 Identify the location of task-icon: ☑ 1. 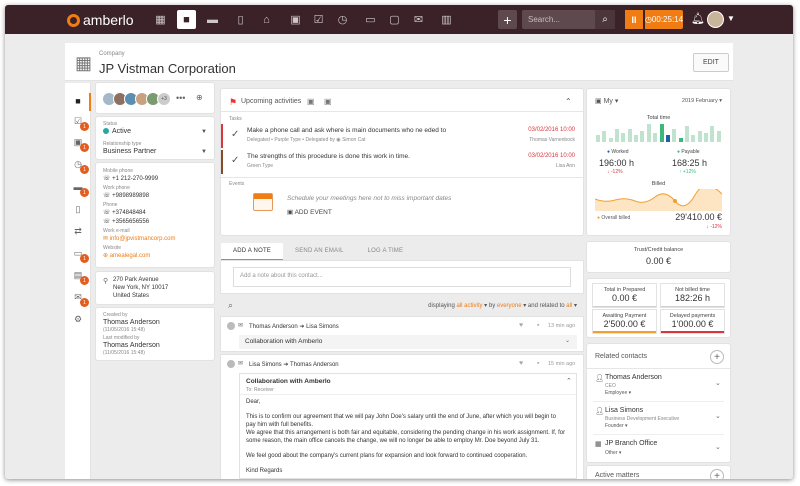
(80, 123).